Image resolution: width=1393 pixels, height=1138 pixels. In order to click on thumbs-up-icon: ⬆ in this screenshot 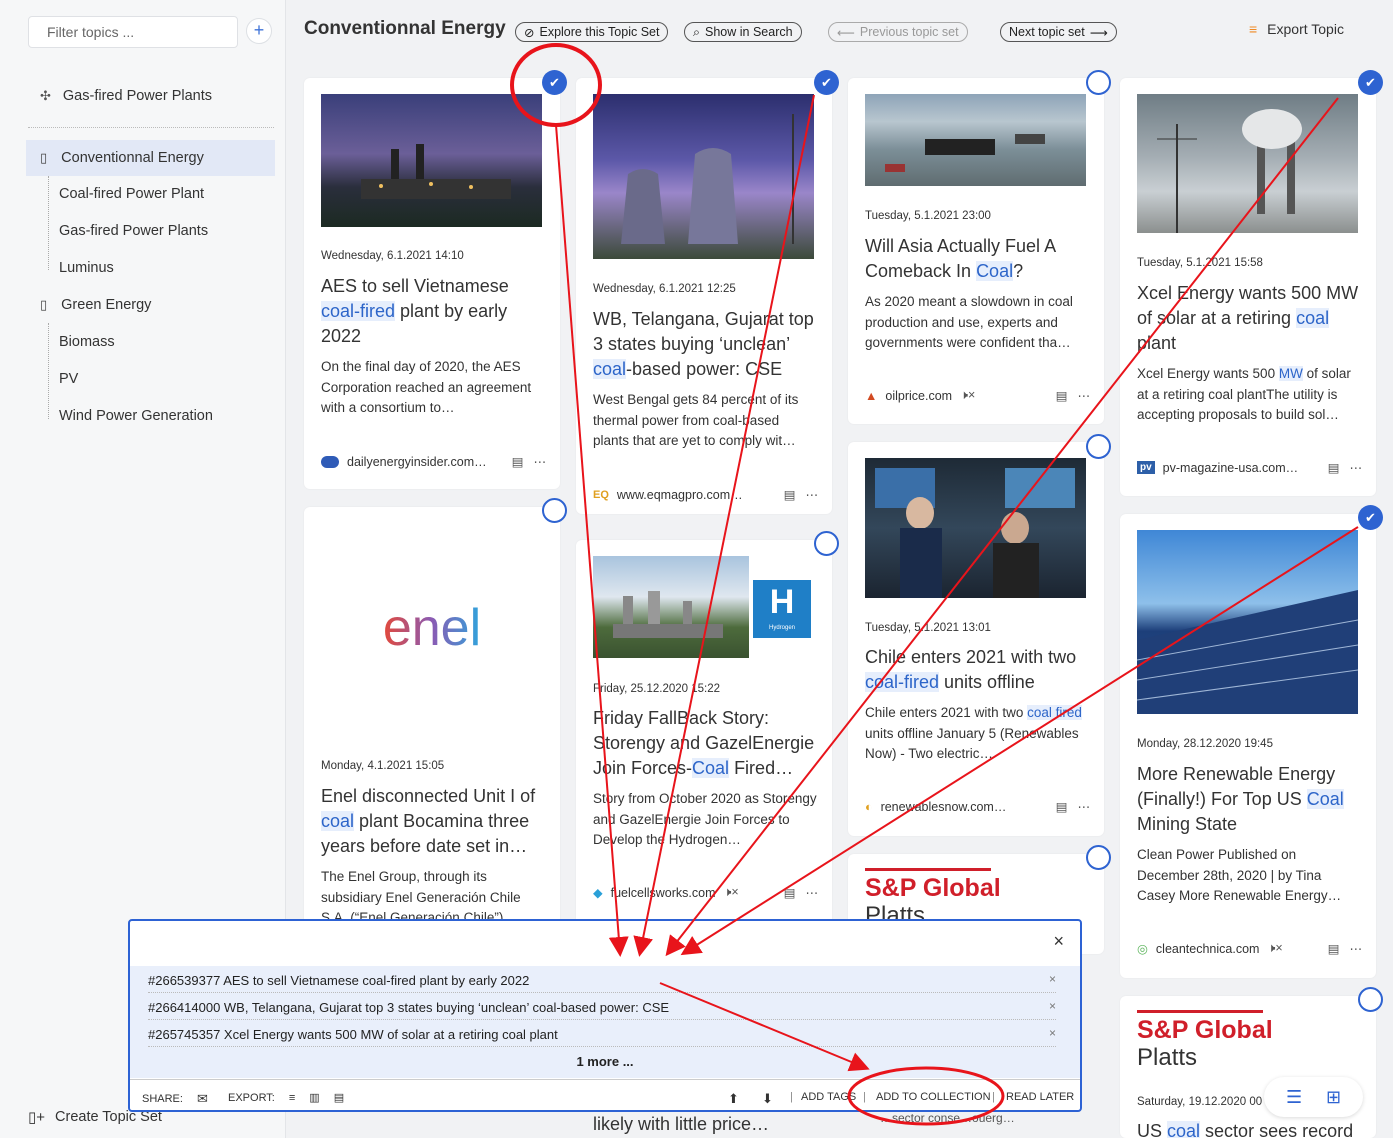, I will do `click(733, 1099)`.